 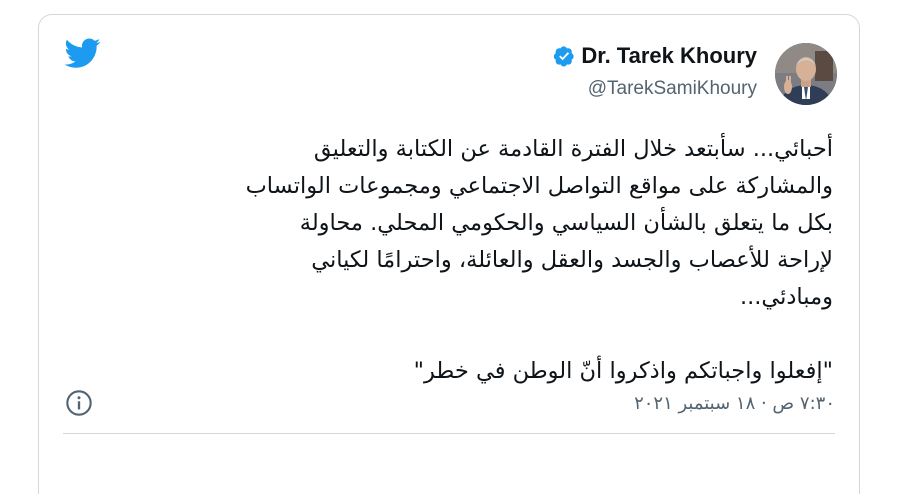 I want to click on avatar, so click(x=806, y=74).